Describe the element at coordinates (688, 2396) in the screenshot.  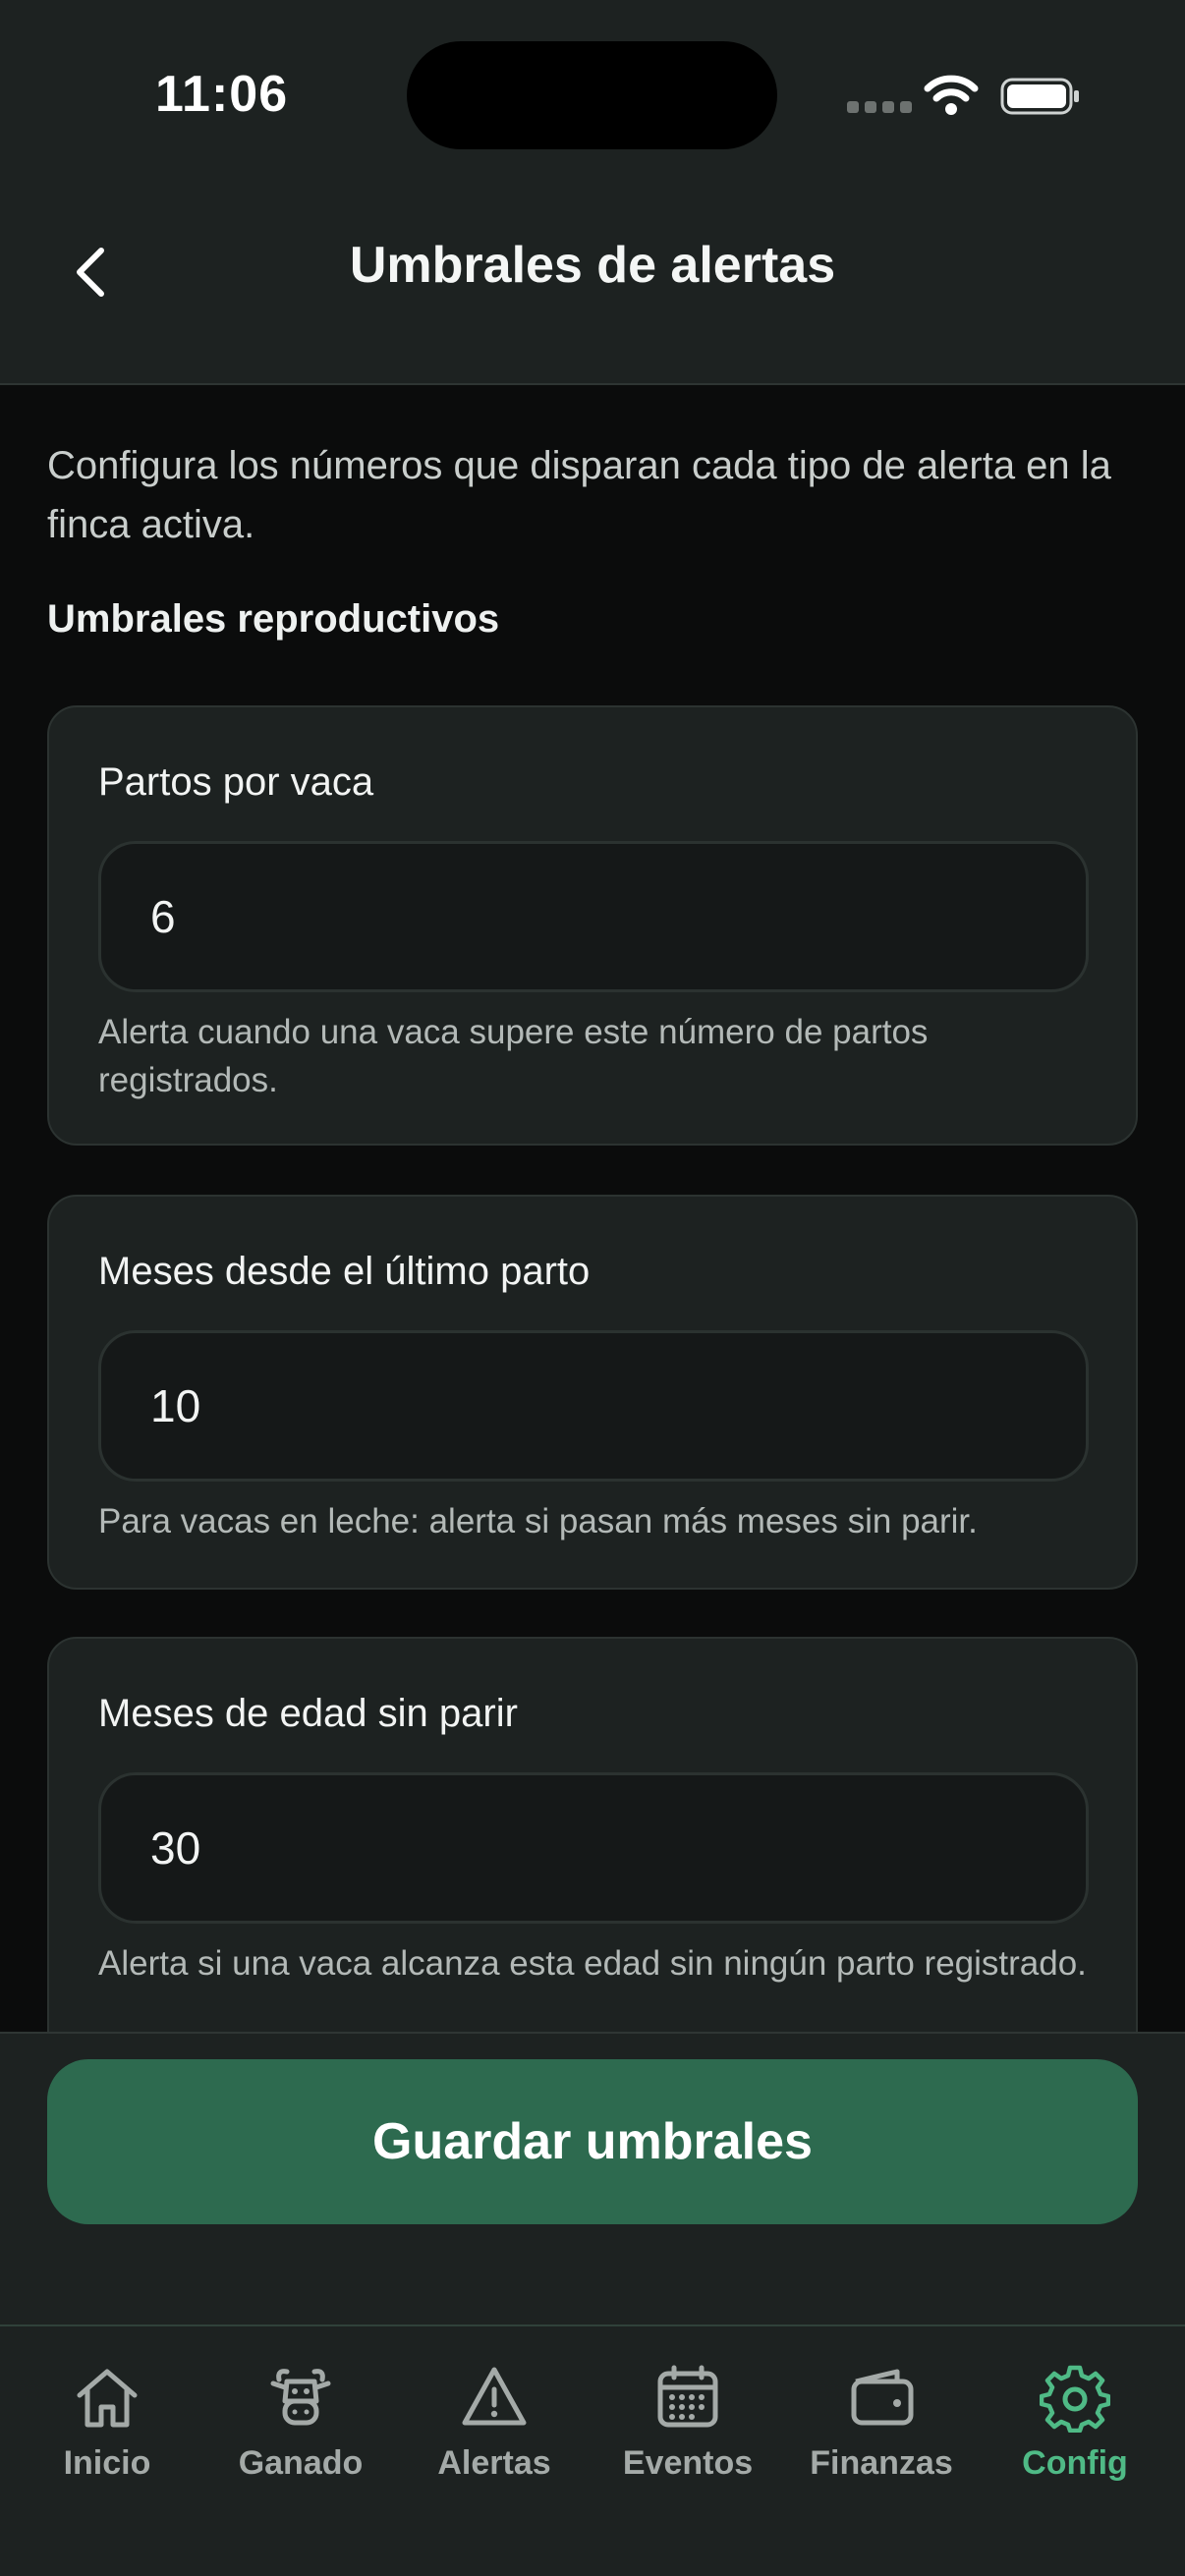
I see `calendar-icon` at that location.